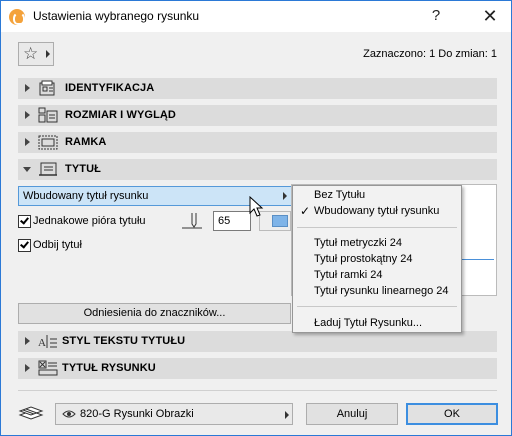 This screenshot has width=512, height=436. Describe the element at coordinates (224, 221) in the screenshot. I see `pen-number-value: 65` at that location.